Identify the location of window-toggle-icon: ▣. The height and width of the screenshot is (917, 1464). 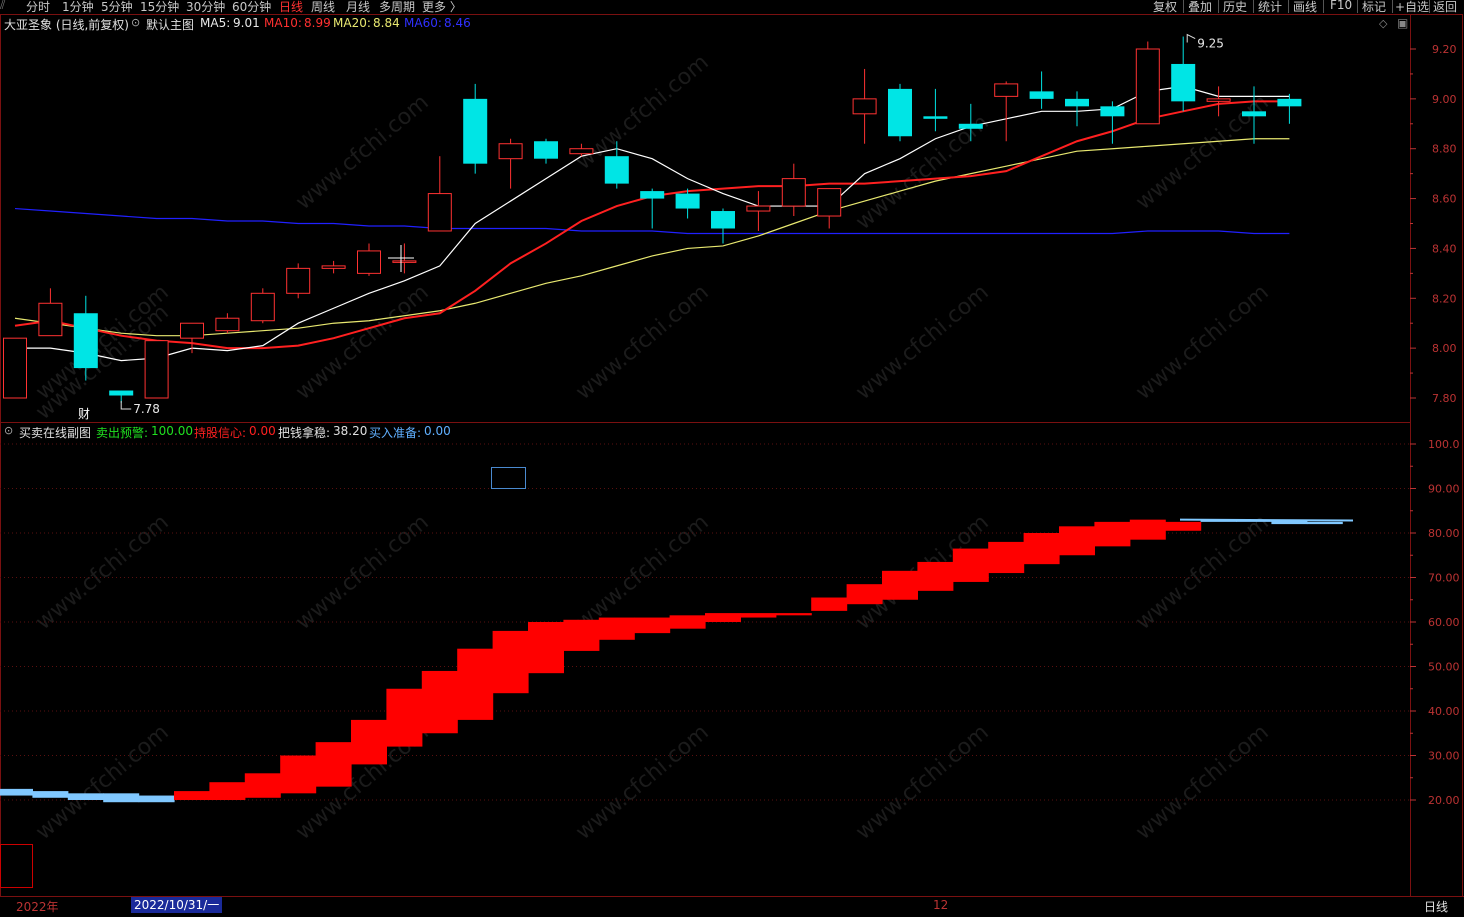
(1402, 23).